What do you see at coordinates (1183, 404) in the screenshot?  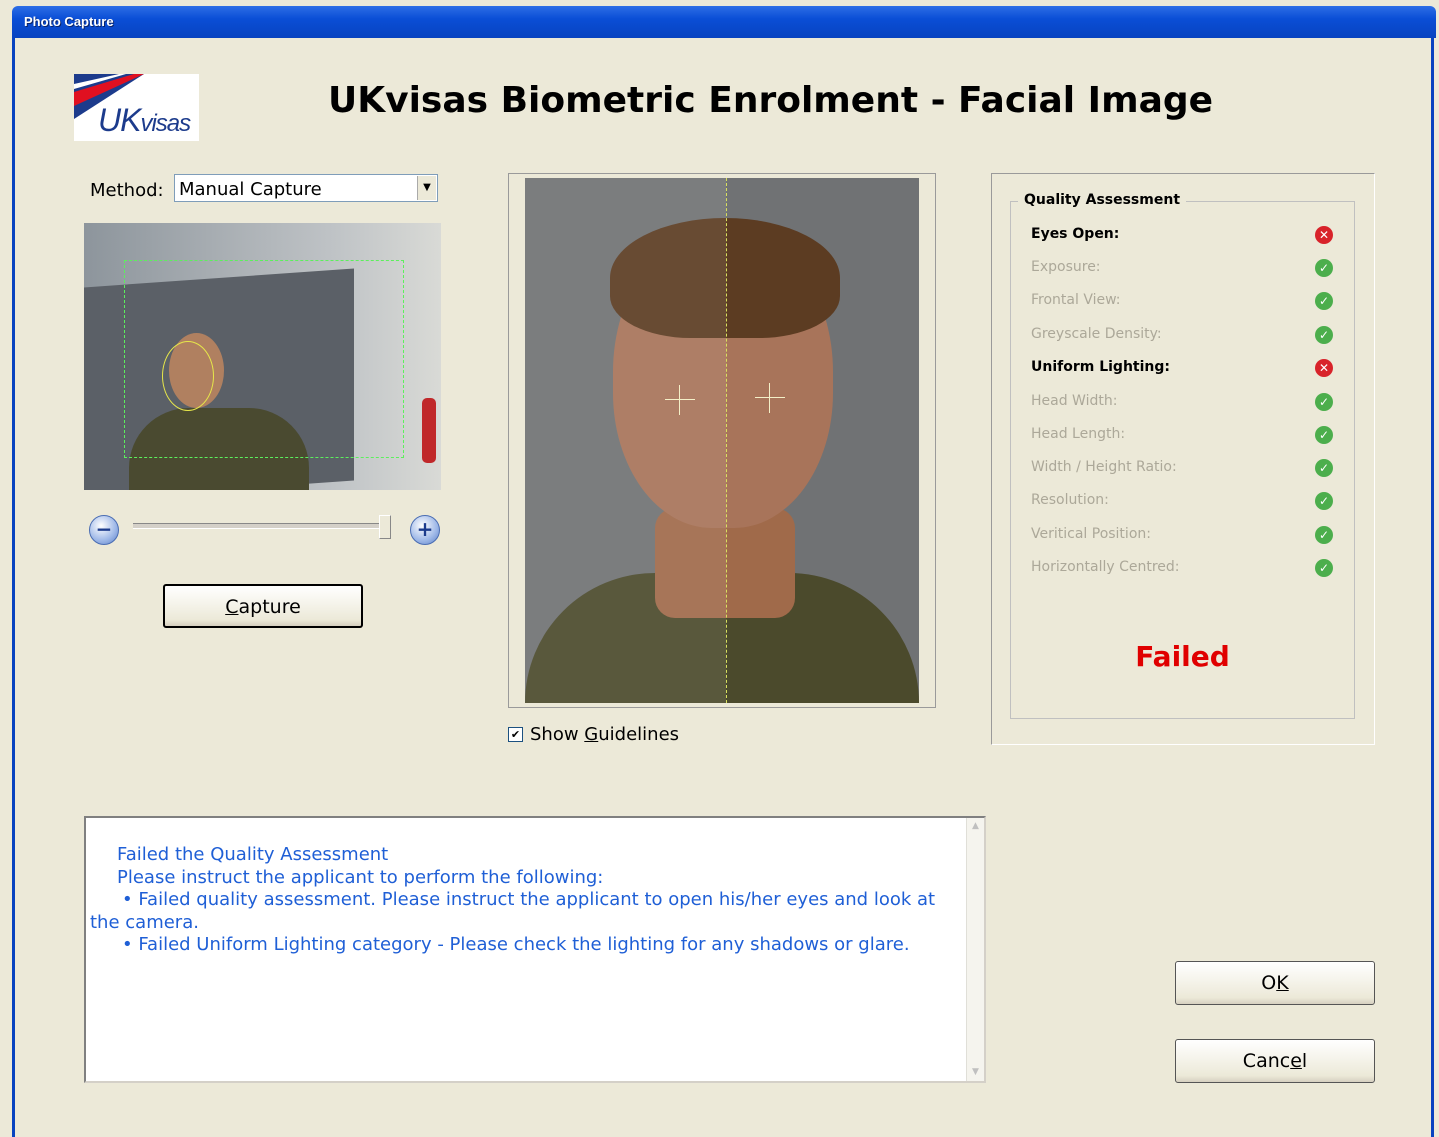 I see `qa-row-head-width: Head Width: ✓` at bounding box center [1183, 404].